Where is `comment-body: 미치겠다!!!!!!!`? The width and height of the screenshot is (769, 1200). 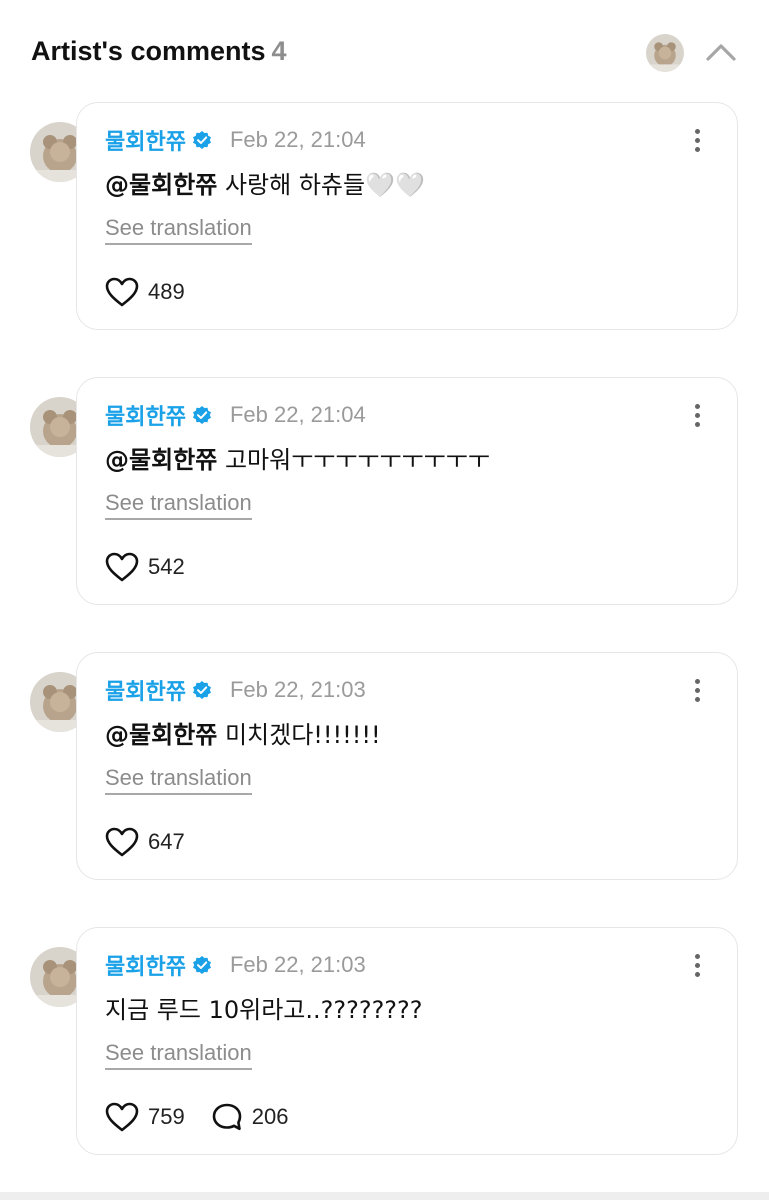
comment-body: 미치겠다!!!!!!! is located at coordinates (299, 735).